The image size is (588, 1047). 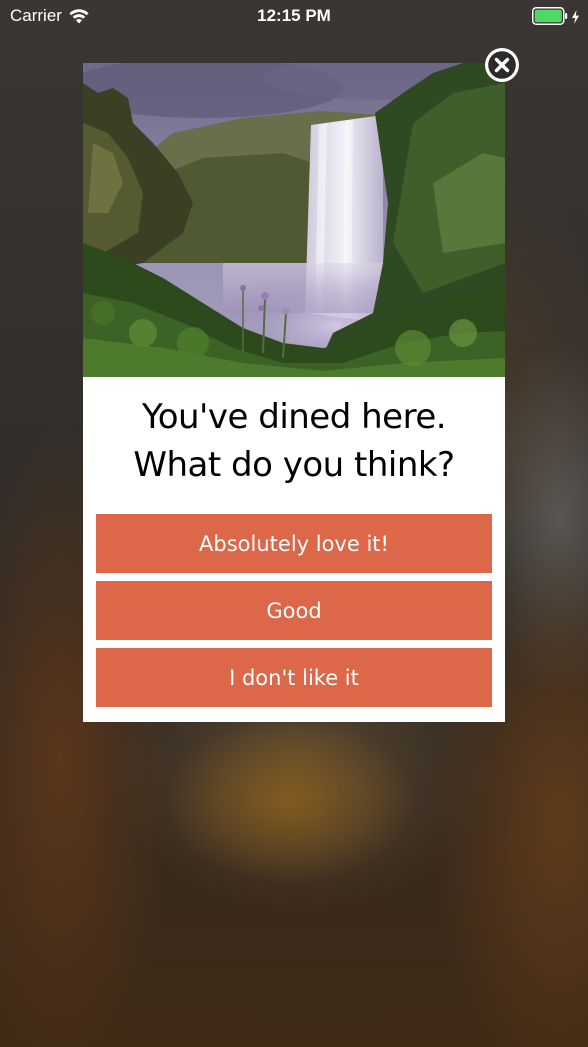 I want to click on love-it-button: Absolutely love it!, so click(x=294, y=543).